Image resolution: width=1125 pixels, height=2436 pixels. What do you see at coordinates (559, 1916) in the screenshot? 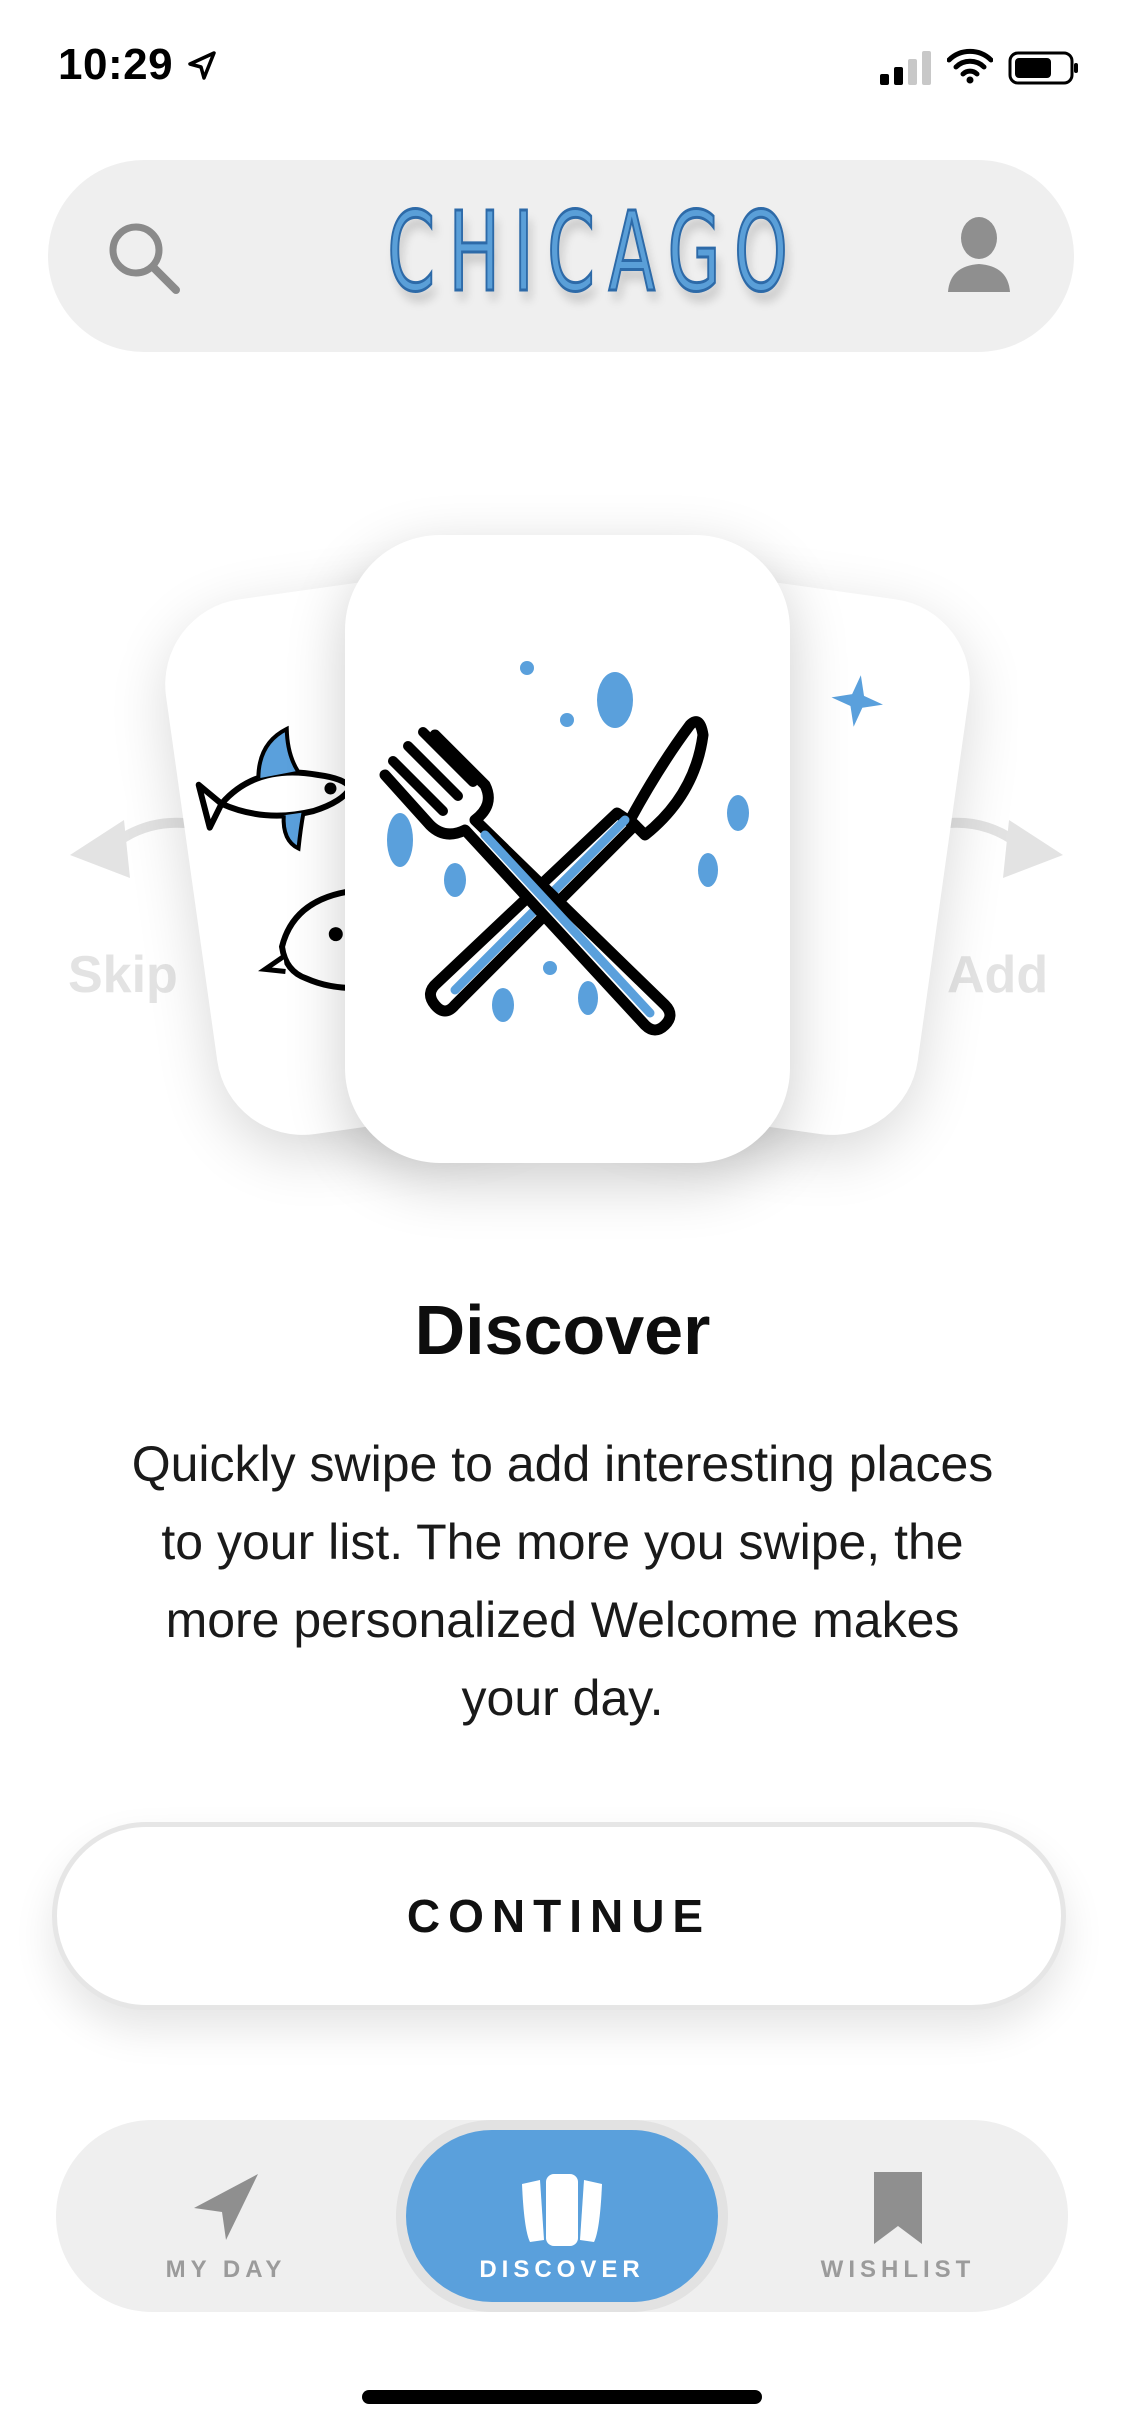
I see `continue-button: CONTINUE` at bounding box center [559, 1916].